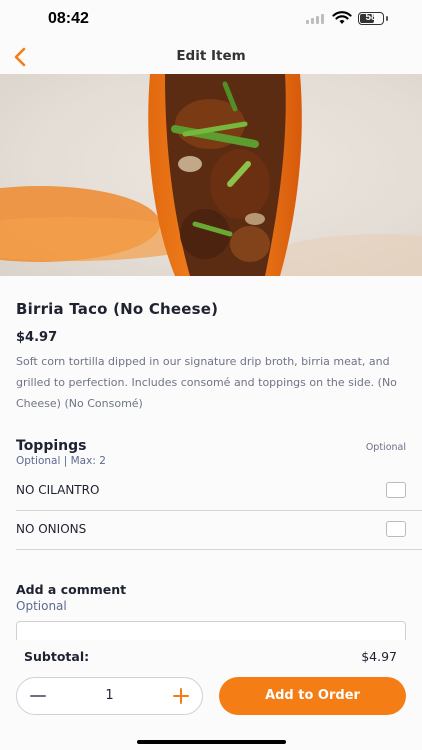 The width and height of the screenshot is (422, 750). I want to click on plus-icon, so click(181, 696).